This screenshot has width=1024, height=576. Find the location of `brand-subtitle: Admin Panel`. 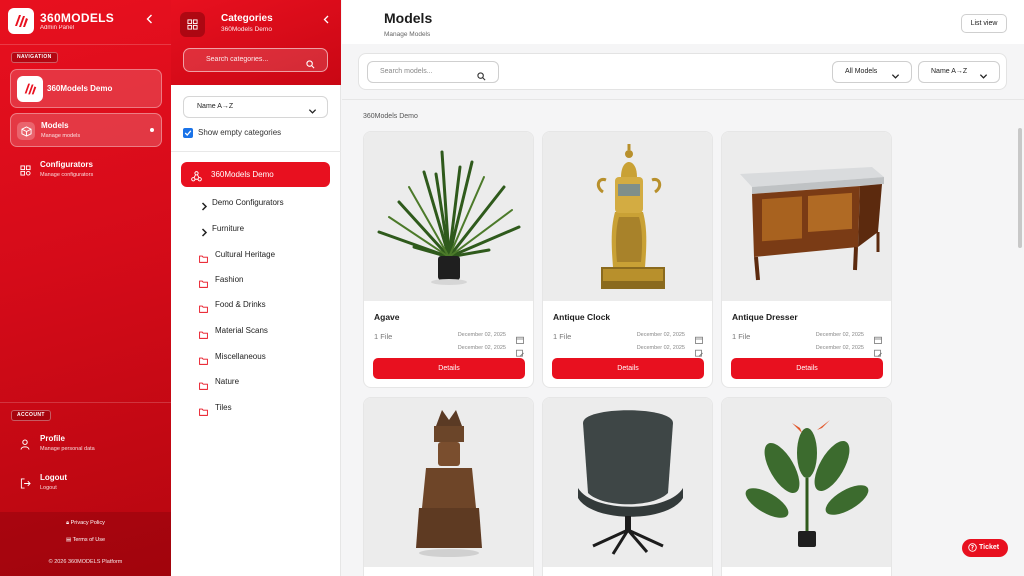

brand-subtitle: Admin Panel is located at coordinates (57, 28).